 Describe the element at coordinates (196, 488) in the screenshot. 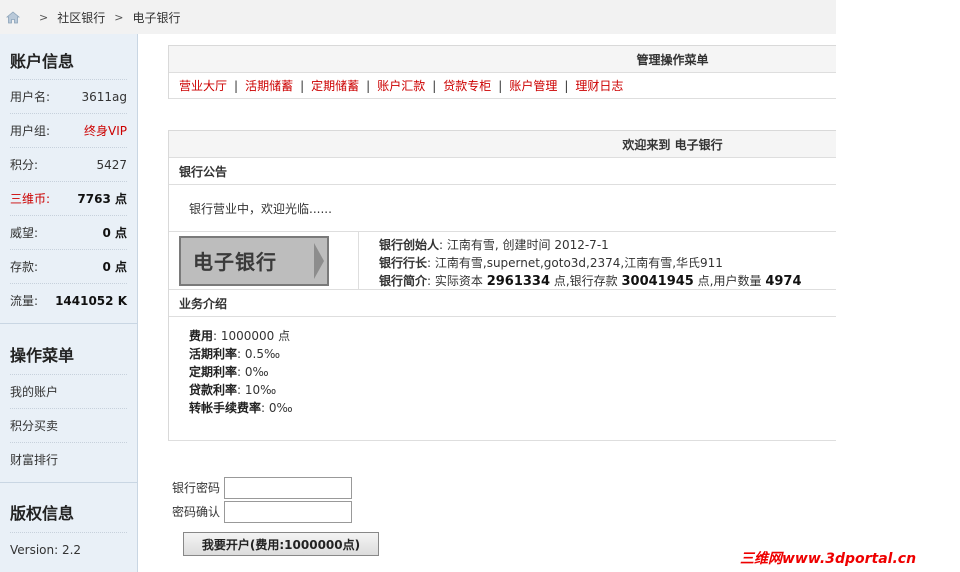

I see `password-label: 银行密码` at that location.